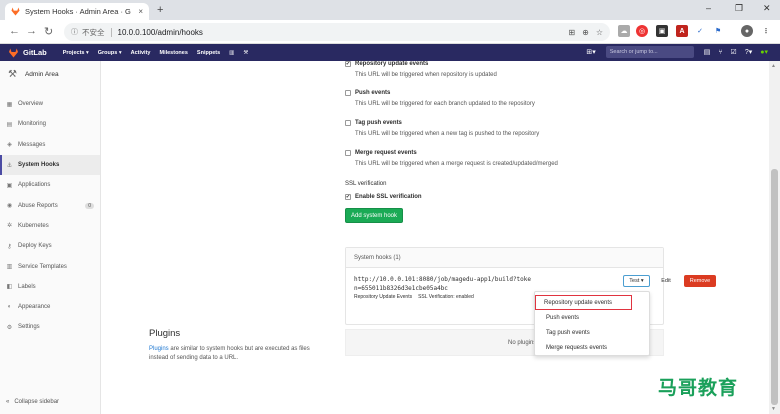 The height and width of the screenshot is (414, 780). I want to click on scroll-up-icon: ▲, so click(773, 66).